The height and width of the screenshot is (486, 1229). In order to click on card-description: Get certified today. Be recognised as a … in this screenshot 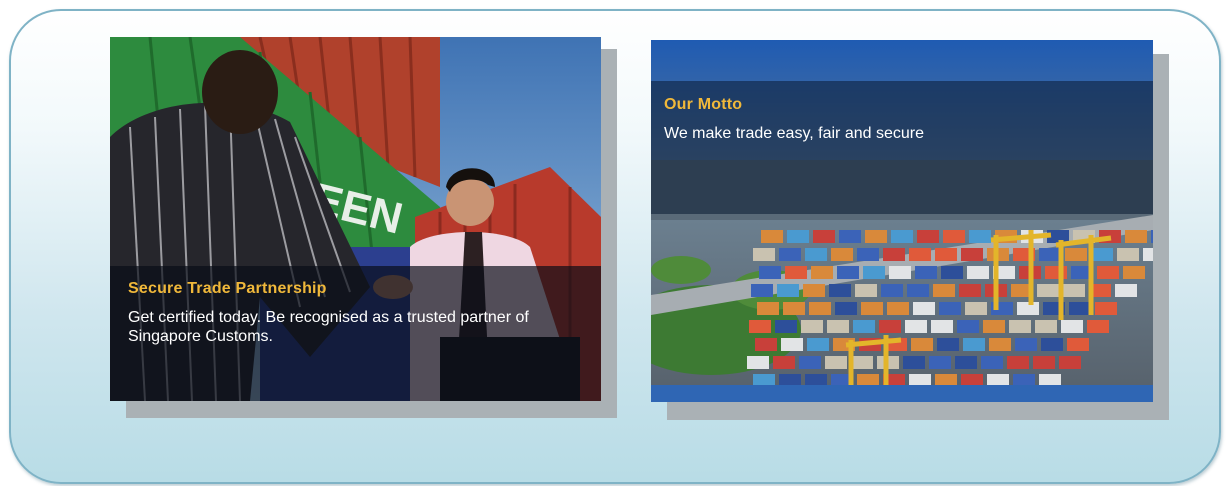, I will do `click(328, 327)`.